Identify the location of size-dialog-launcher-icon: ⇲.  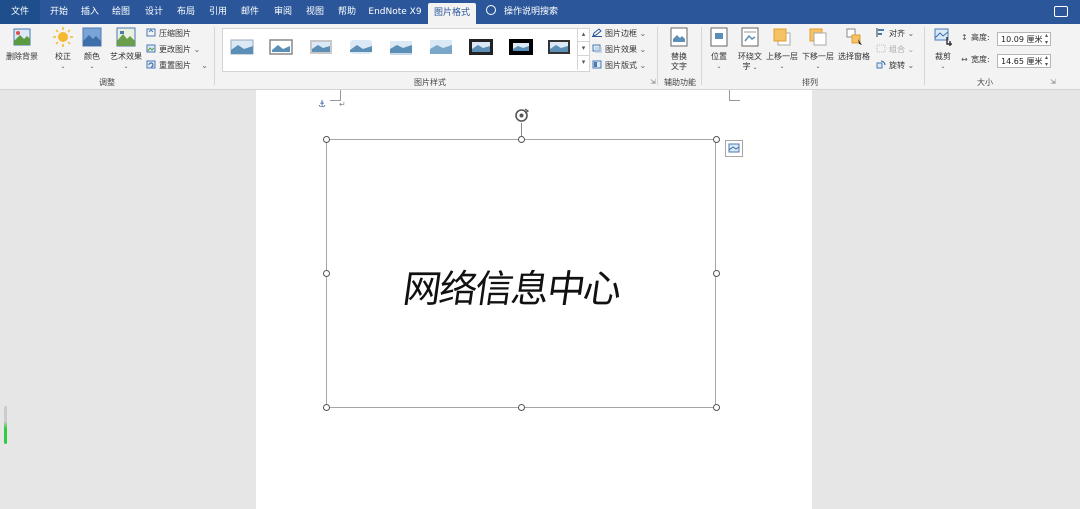
(1053, 82).